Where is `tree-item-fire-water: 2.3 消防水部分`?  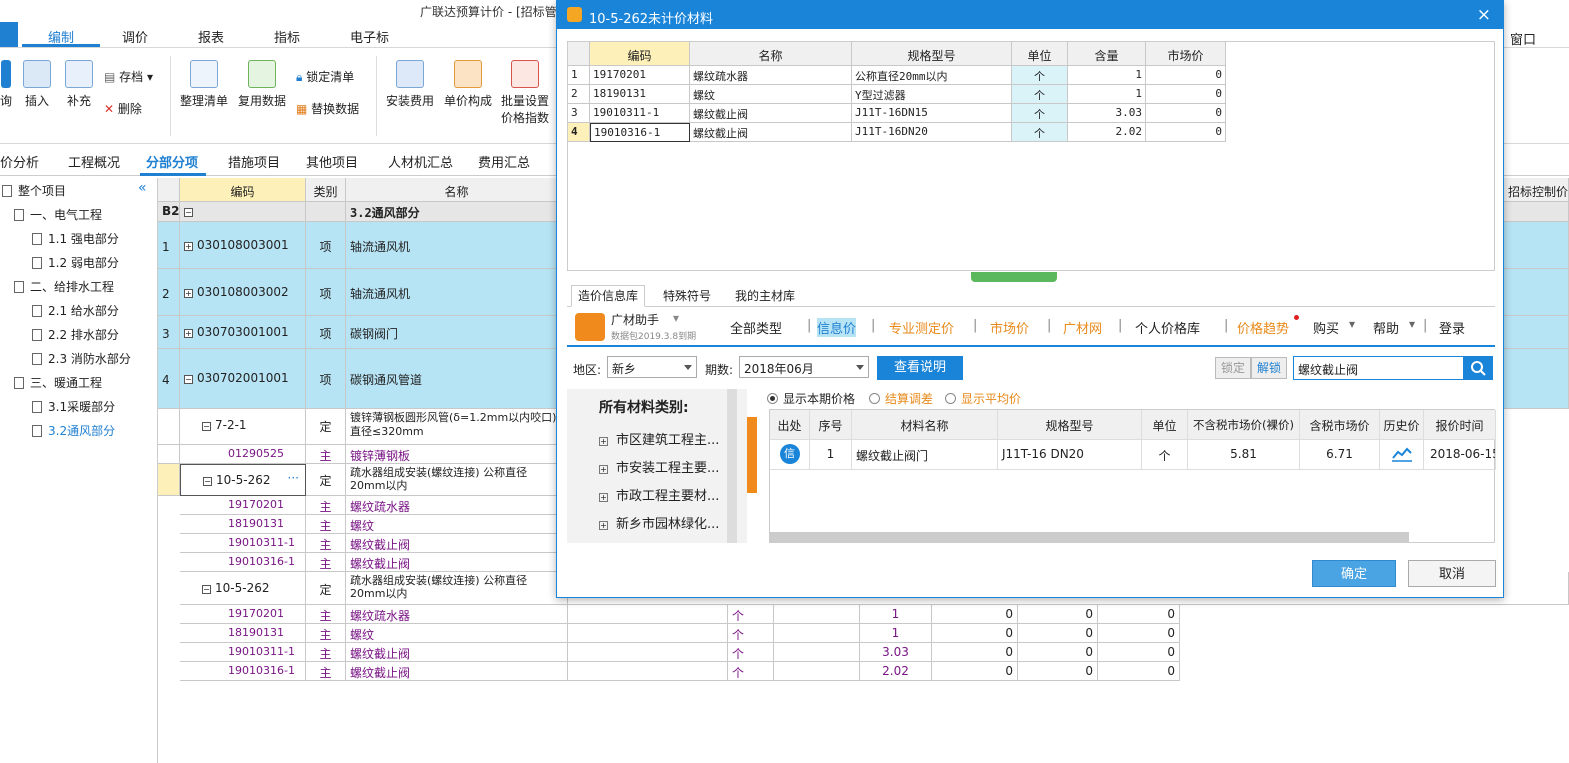
tree-item-fire-water: 2.3 消防水部分 is located at coordinates (81, 358).